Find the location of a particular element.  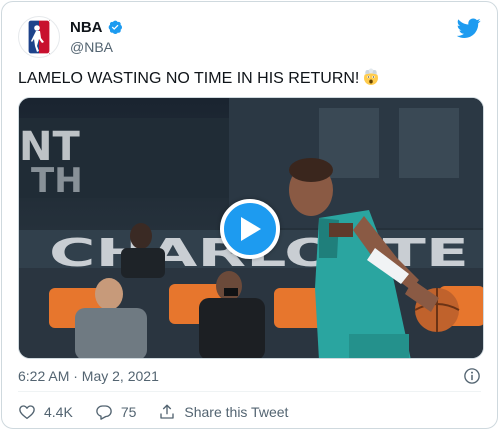

reply-bubble-icon is located at coordinates (104, 412).